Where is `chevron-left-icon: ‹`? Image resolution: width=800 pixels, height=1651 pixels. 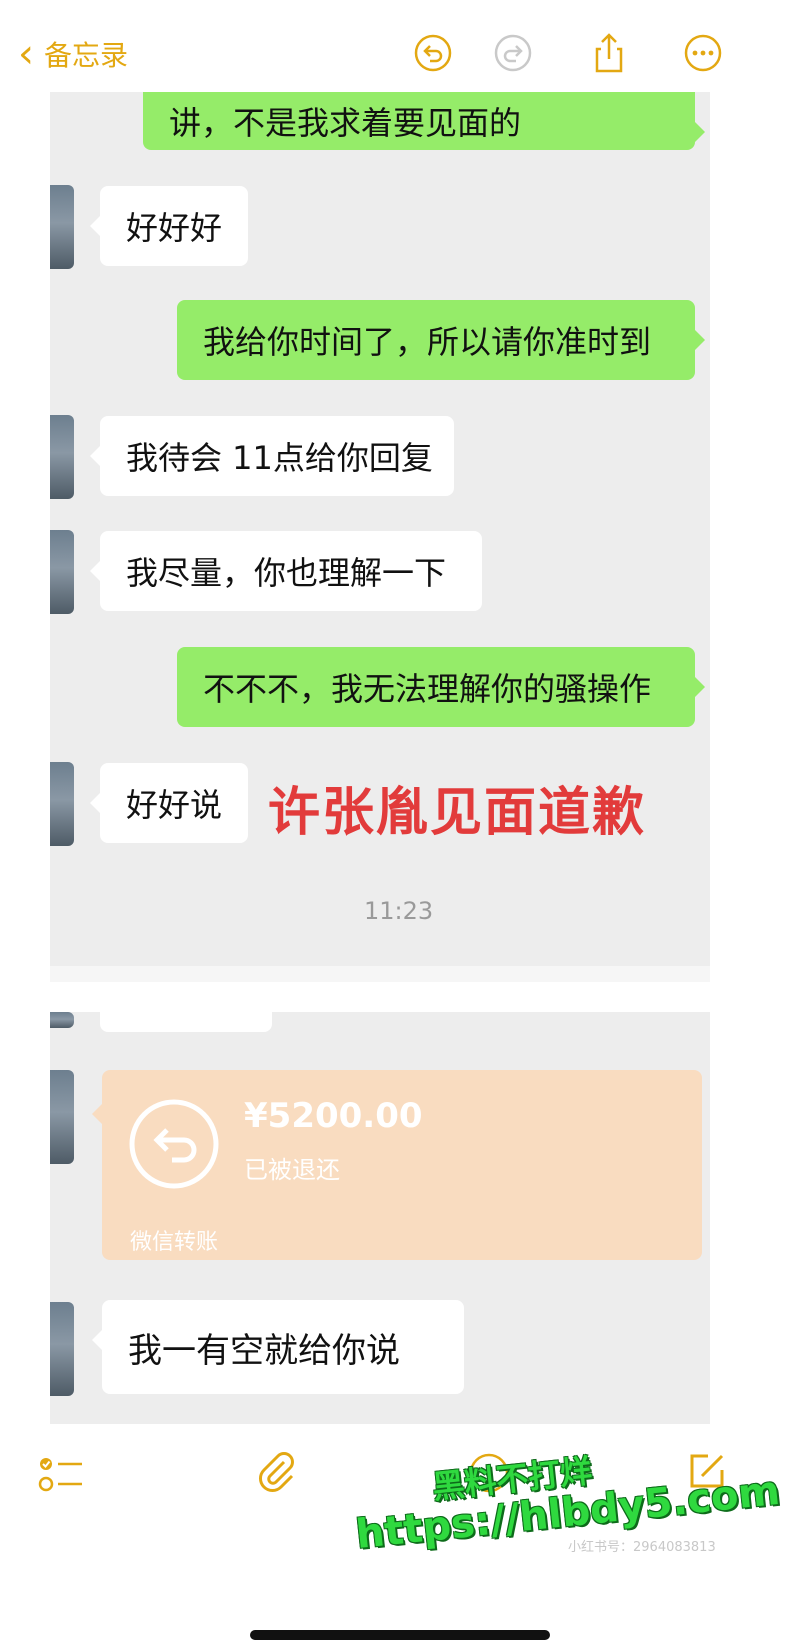 chevron-left-icon: ‹ is located at coordinates (26, 54).